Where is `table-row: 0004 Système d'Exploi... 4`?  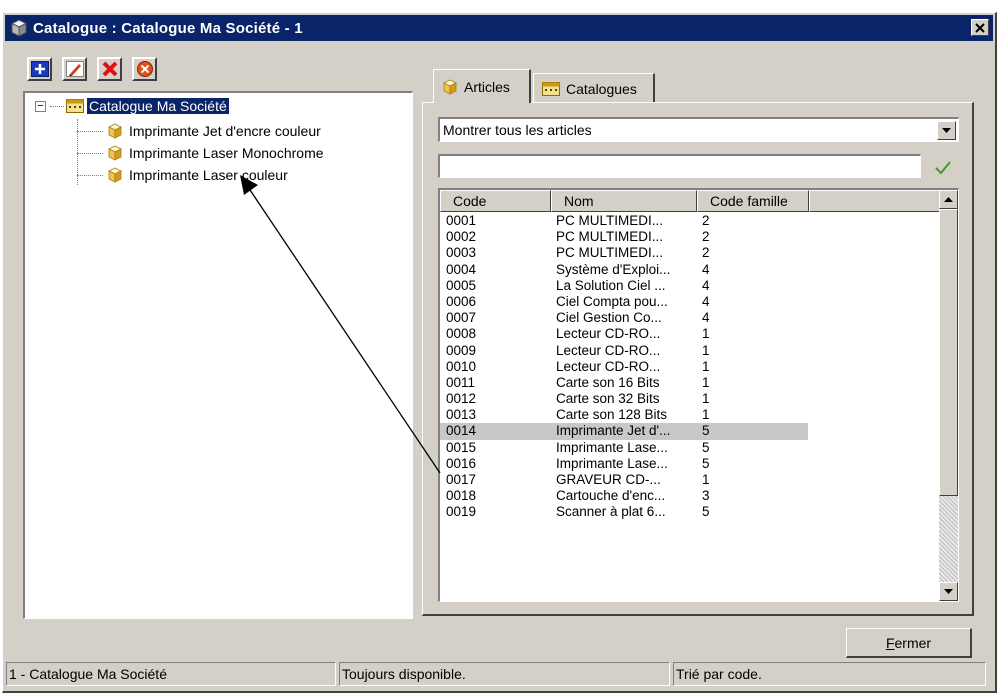 table-row: 0004 Système d'Exploi... 4 is located at coordinates (624, 270).